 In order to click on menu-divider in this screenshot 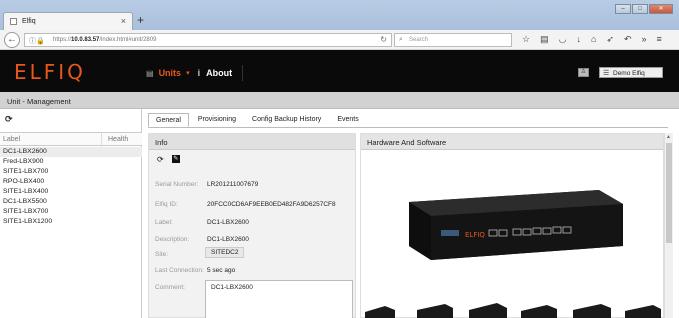, I will do `click(243, 73)`.